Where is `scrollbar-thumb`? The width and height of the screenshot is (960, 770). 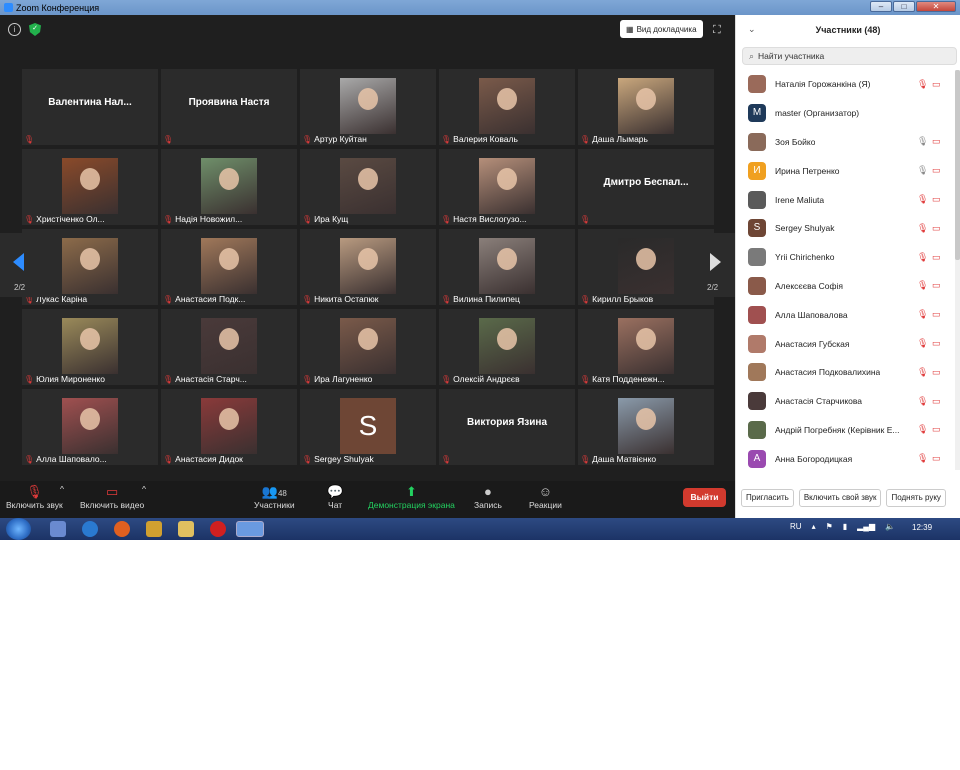
scrollbar-thumb is located at coordinates (957, 165).